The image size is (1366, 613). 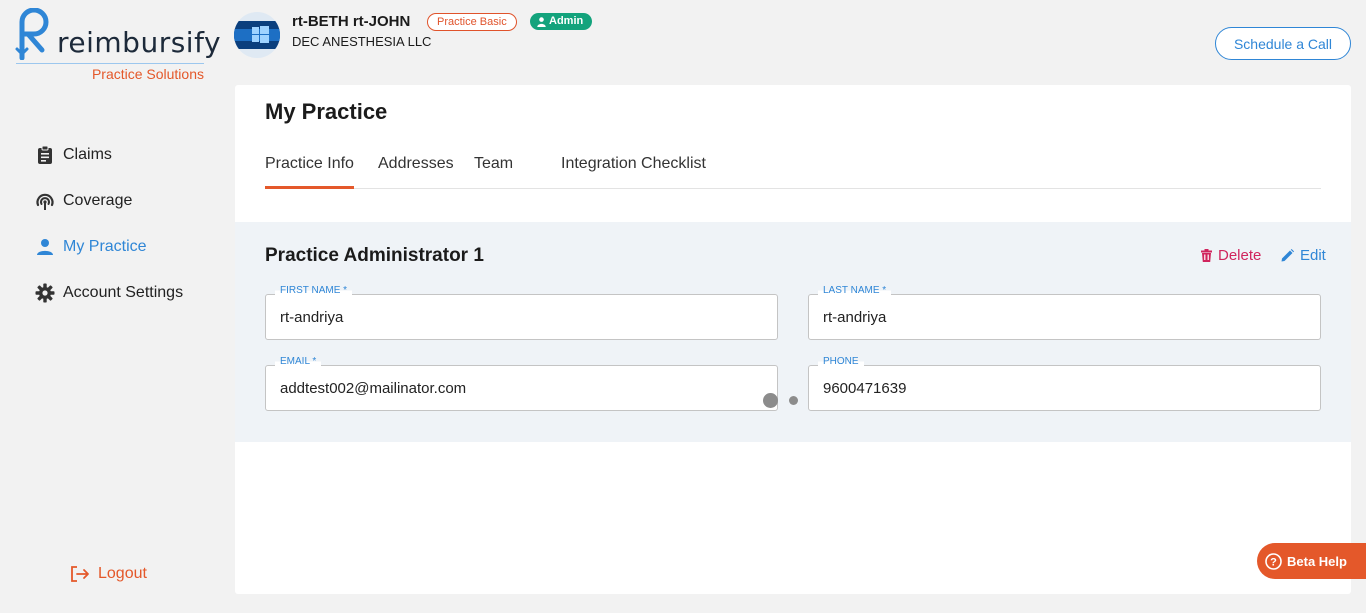 What do you see at coordinates (1317, 561) in the screenshot?
I see `beta-help-label: Beta Help` at bounding box center [1317, 561].